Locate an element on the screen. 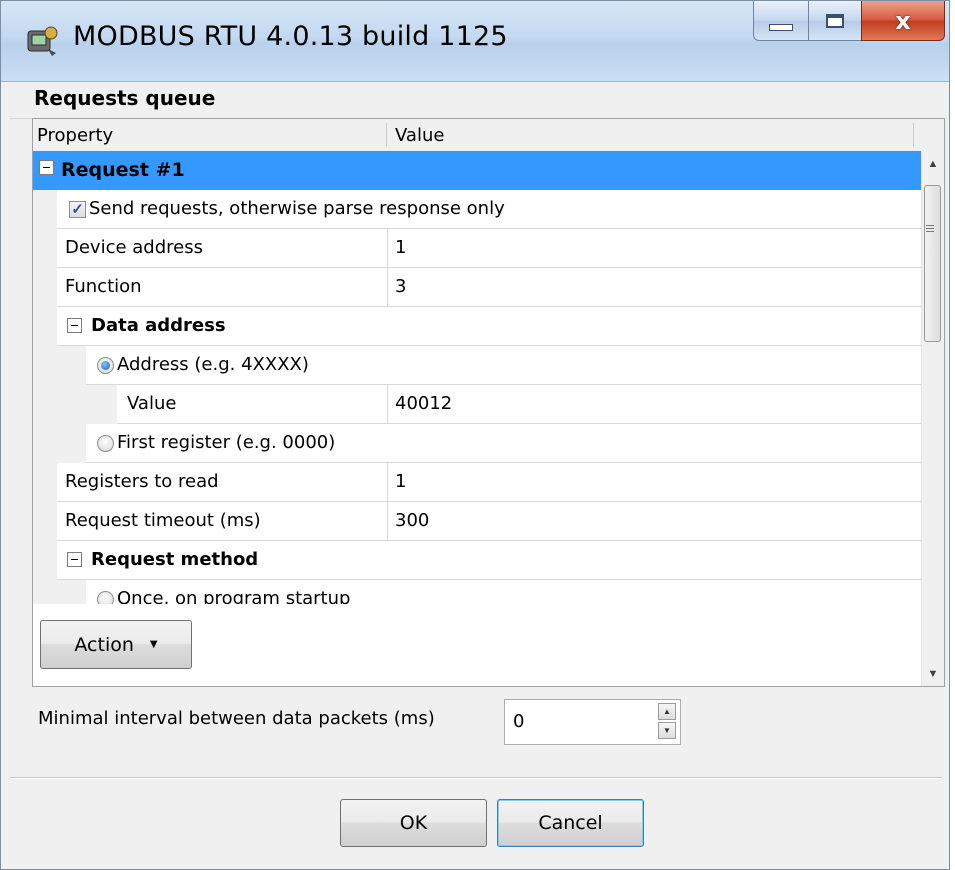 The image size is (955, 870). ok-button-label: OK is located at coordinates (413, 823).